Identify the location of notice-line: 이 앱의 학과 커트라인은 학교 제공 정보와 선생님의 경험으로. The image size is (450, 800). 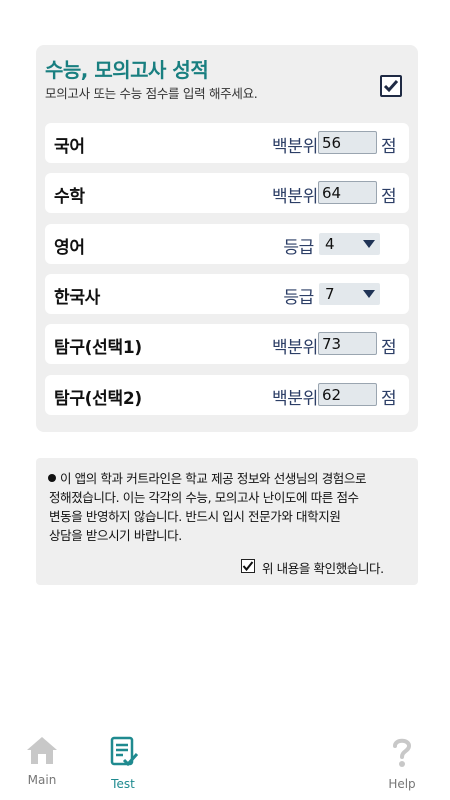
(213, 478).